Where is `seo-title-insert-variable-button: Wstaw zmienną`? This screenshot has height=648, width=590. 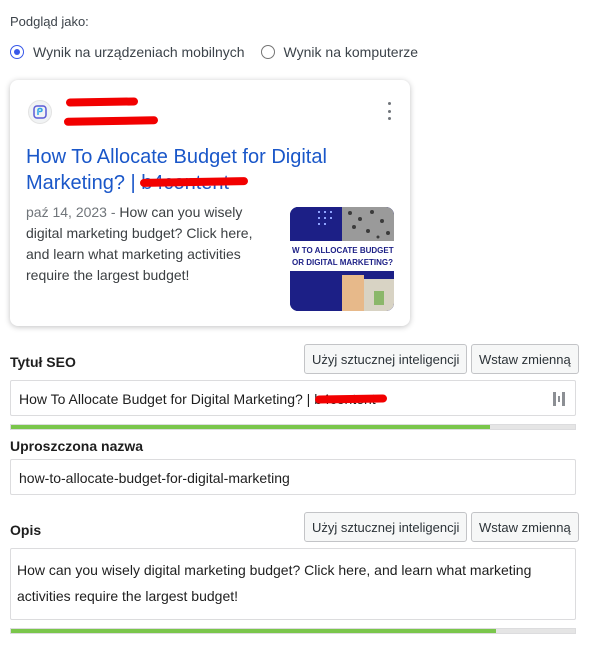
seo-title-insert-variable-button: Wstaw zmienną is located at coordinates (525, 359).